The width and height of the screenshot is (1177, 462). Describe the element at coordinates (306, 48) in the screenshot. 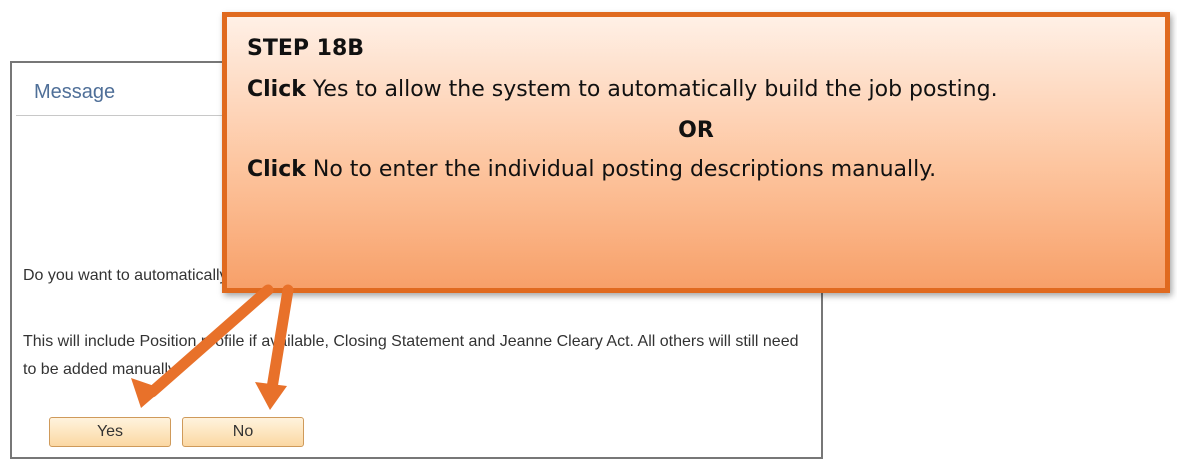

I see `step-heading: STEP 18B` at that location.